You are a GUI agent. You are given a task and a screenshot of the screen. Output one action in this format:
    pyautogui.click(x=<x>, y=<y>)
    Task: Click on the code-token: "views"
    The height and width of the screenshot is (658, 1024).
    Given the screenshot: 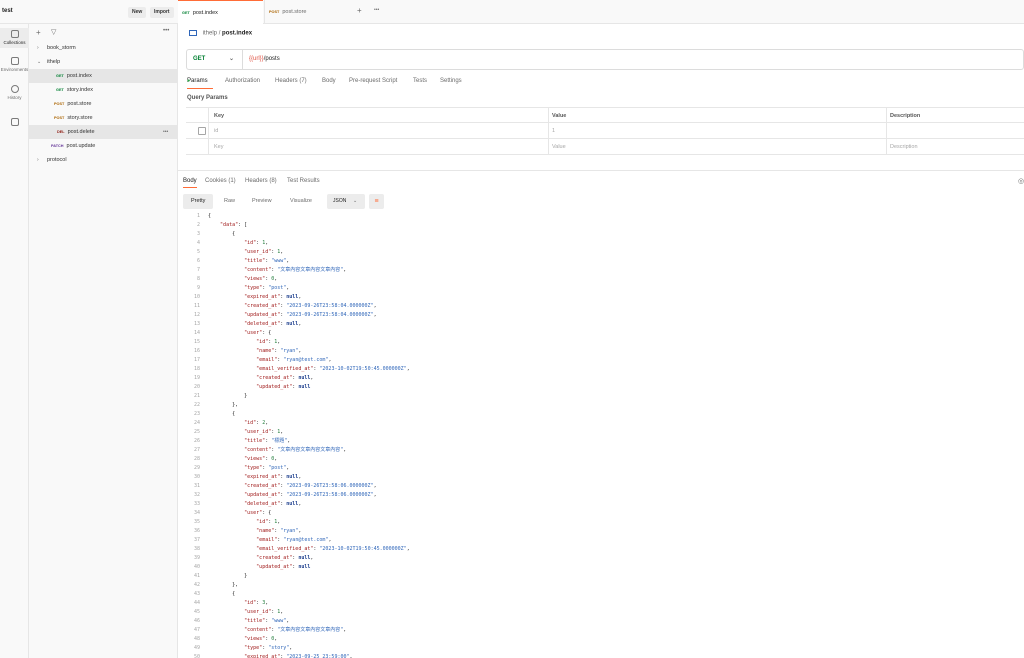 What is the action you would take?
    pyautogui.click(x=255, y=279)
    